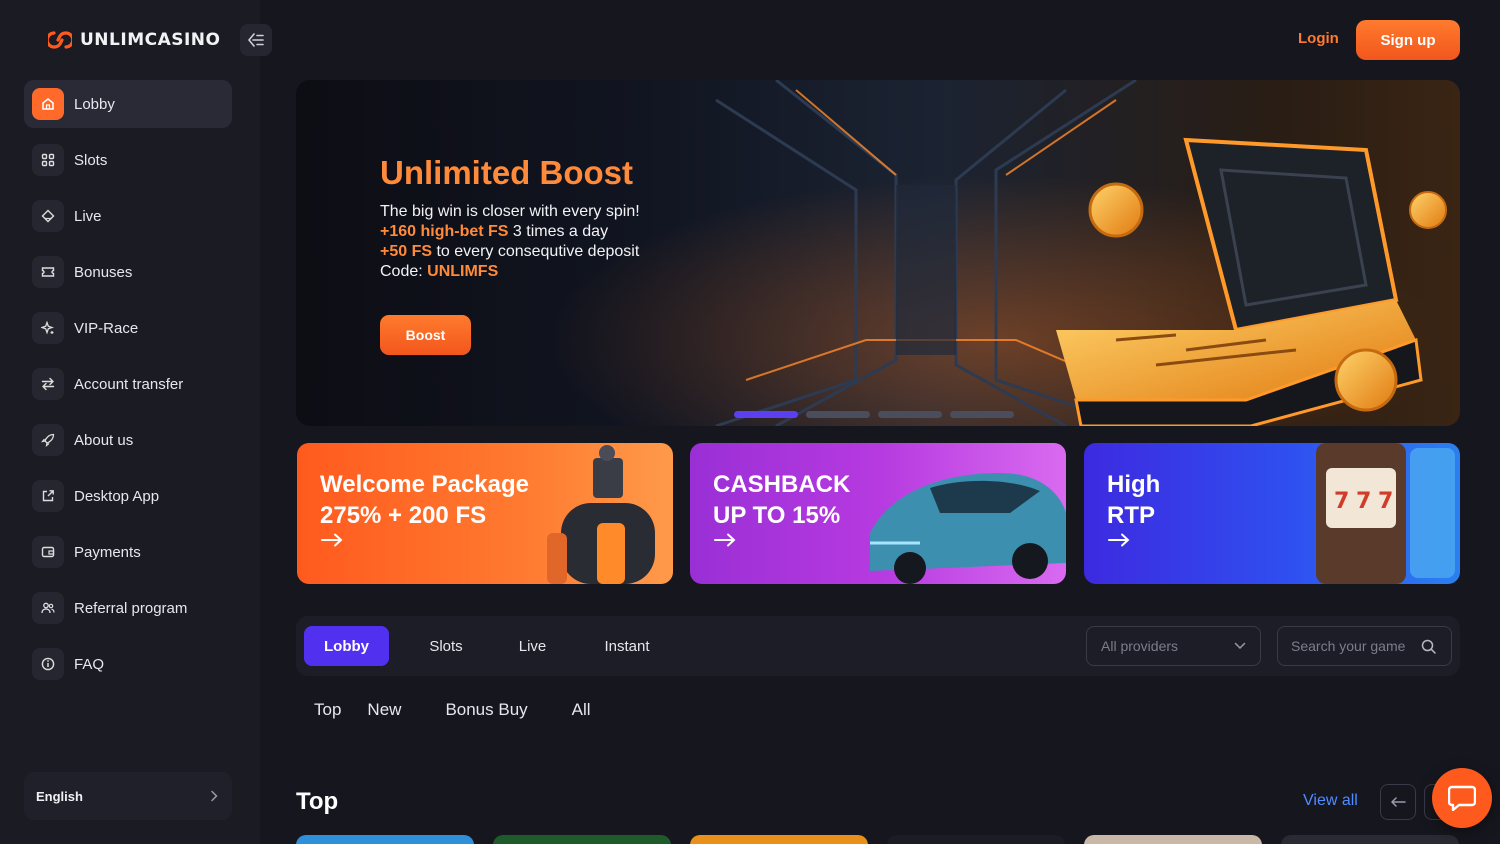 The image size is (1500, 844). Describe the element at coordinates (1131, 515) in the screenshot. I see `promo-title-line: RTP` at that location.